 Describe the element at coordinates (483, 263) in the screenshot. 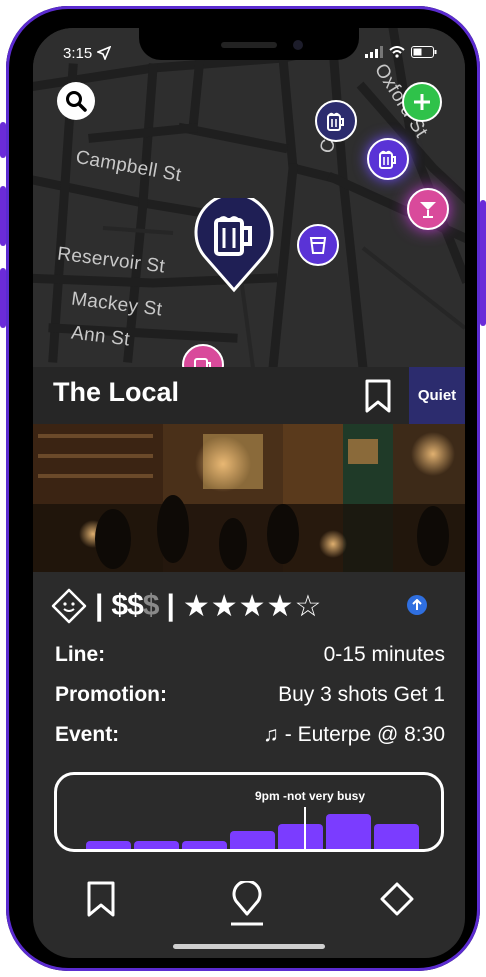

I see `power-button` at that location.